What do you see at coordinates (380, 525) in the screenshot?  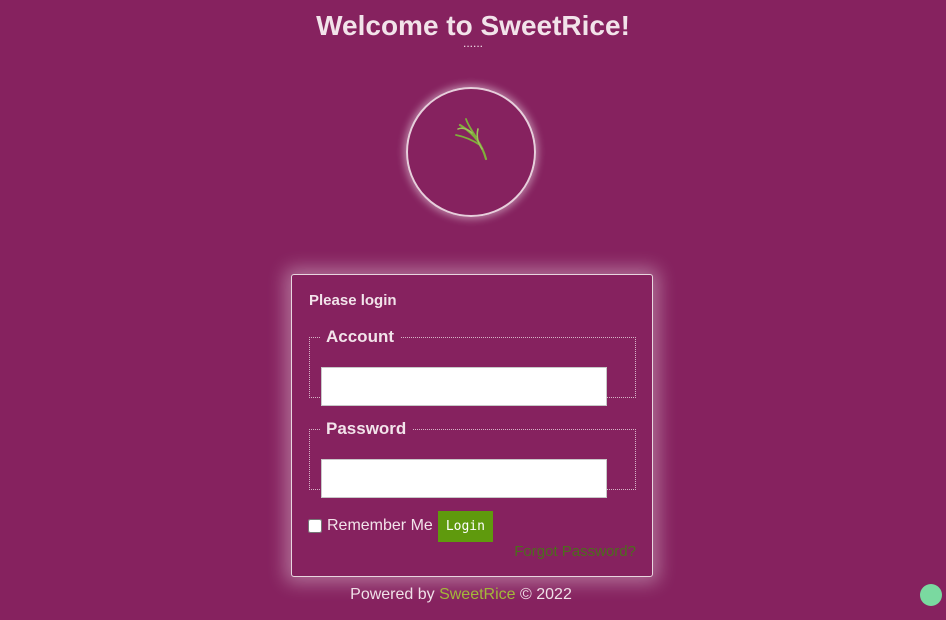 I see `remember-me-label: Remember Me` at bounding box center [380, 525].